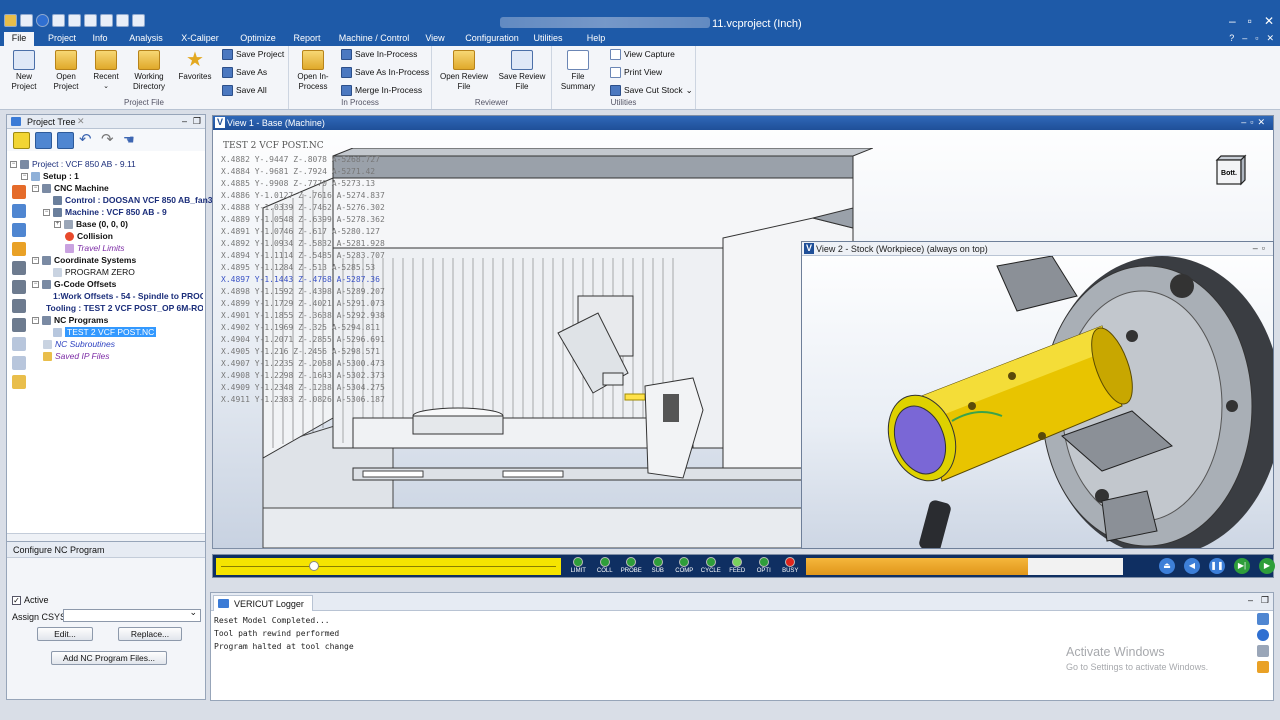 The image size is (1280, 720). I want to click on machine-icon, so click(19, 192).